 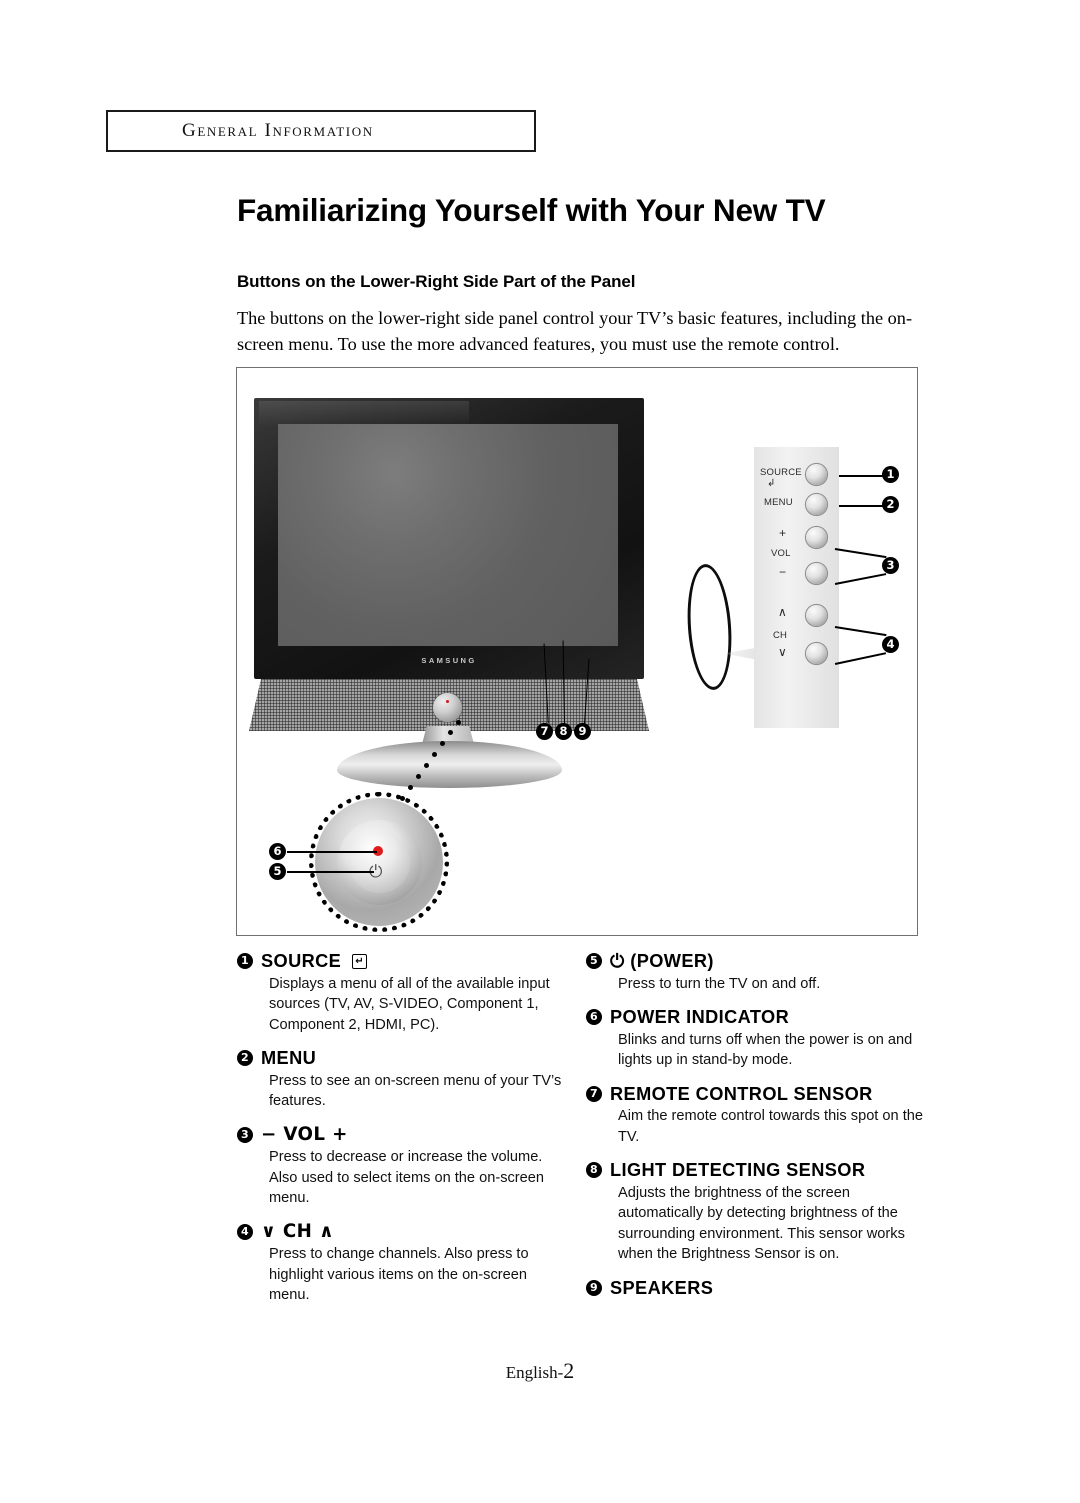 What do you see at coordinates (890, 504) in the screenshot?
I see `callout-badge-2: 2` at bounding box center [890, 504].